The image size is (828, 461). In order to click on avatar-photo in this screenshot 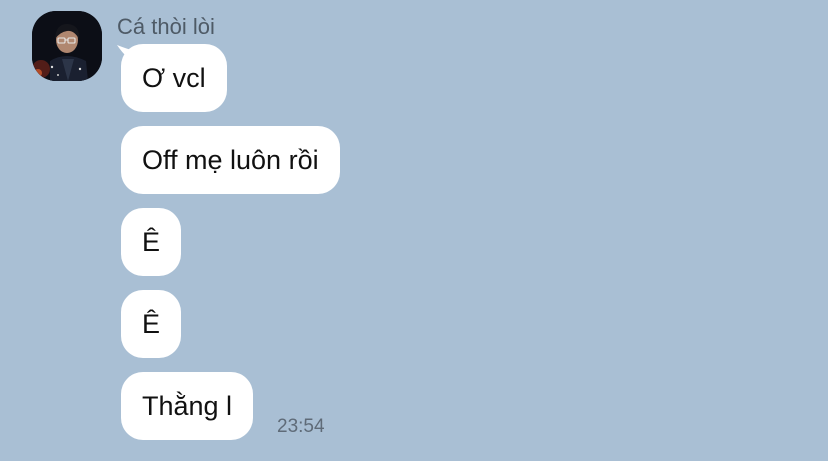, I will do `click(67, 46)`.